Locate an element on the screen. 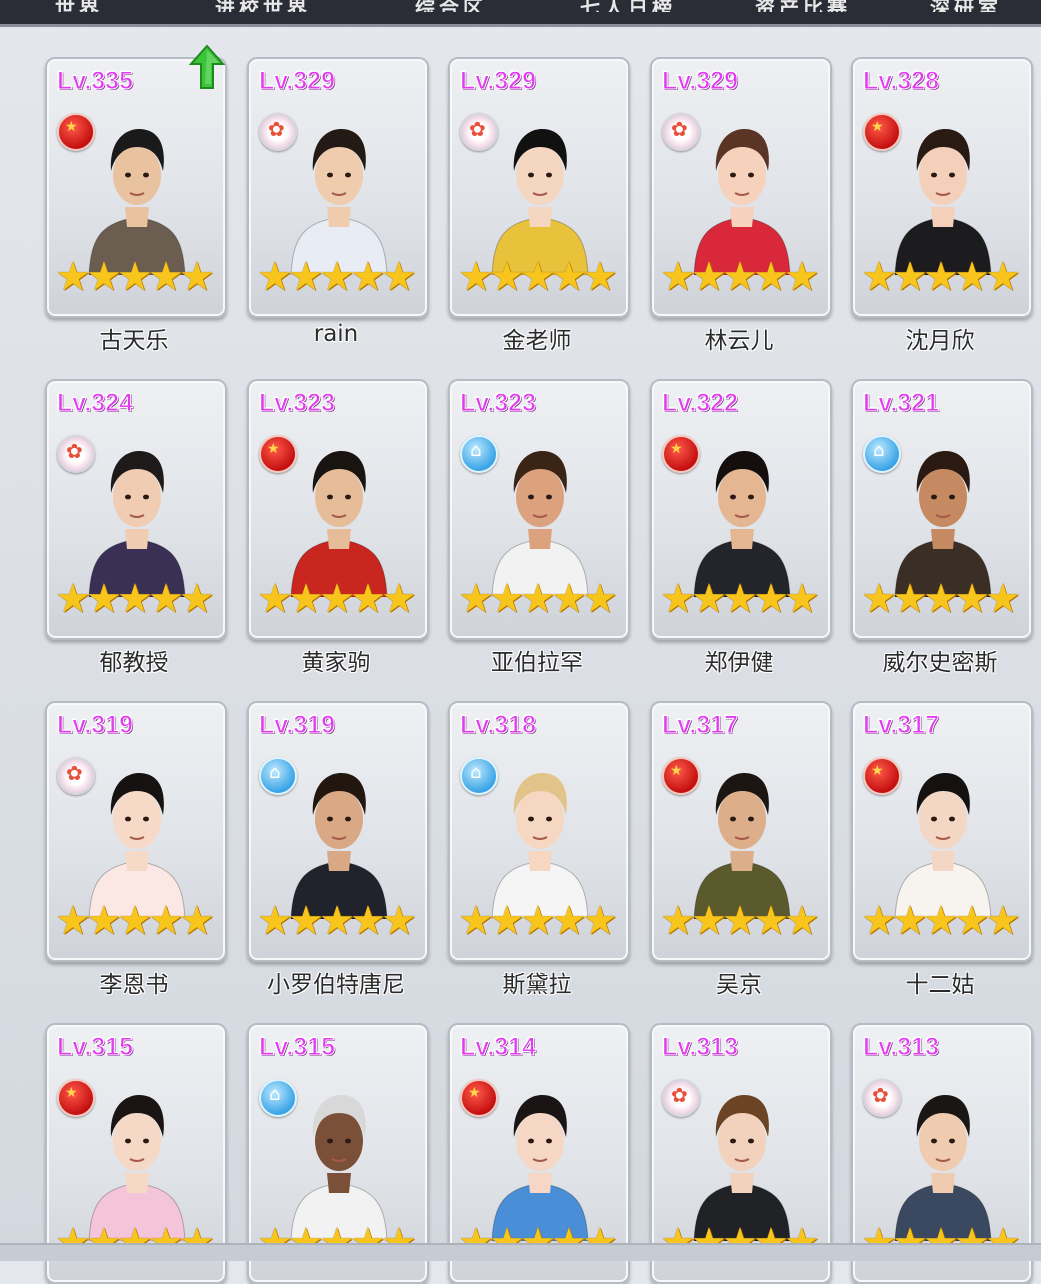  character-name: 威尔史密斯 is located at coordinates (940, 663).